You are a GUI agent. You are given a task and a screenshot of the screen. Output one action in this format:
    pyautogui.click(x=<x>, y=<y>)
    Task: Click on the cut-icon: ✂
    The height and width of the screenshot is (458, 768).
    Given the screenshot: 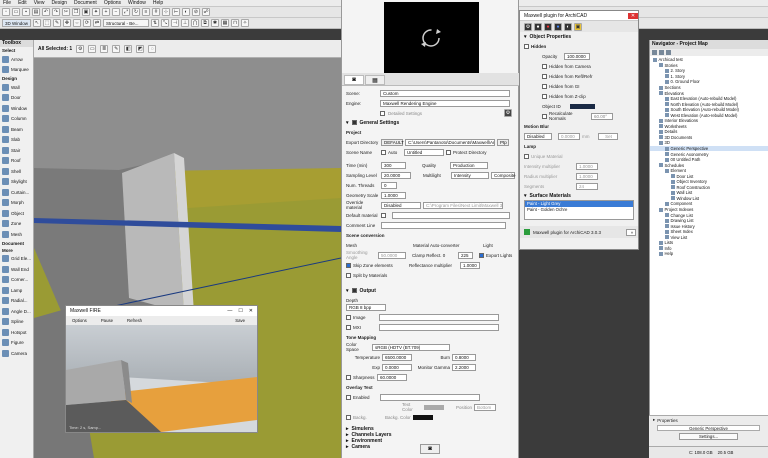 What is the action you would take?
    pyautogui.click(x=66, y=12)
    